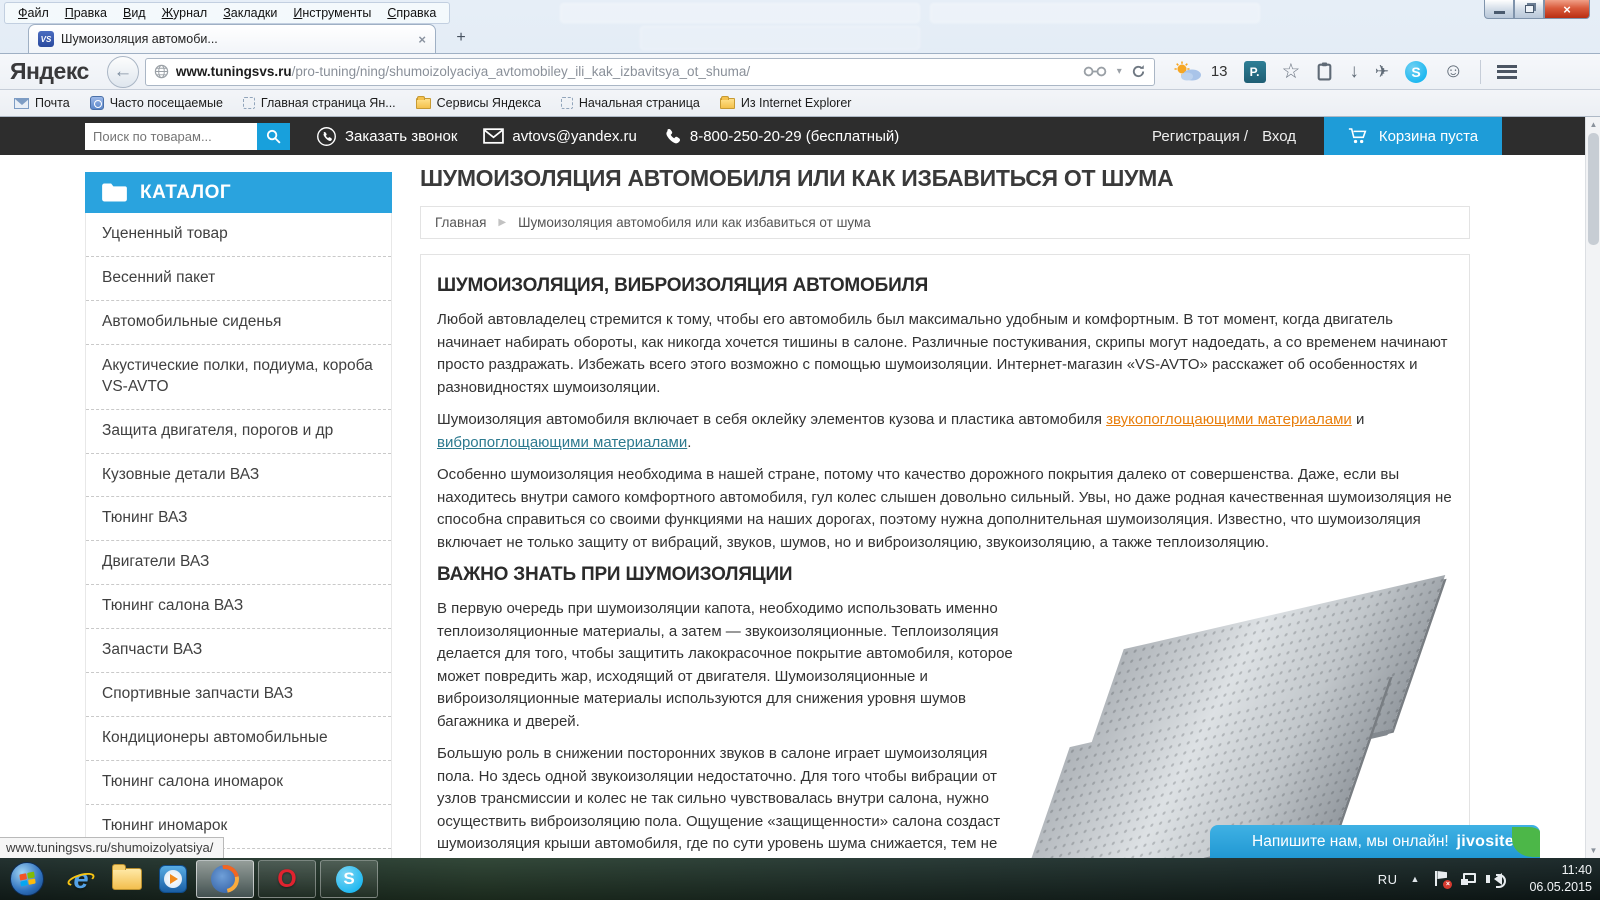  I want to click on bookmark-star-icon: ☆, so click(1291, 71).